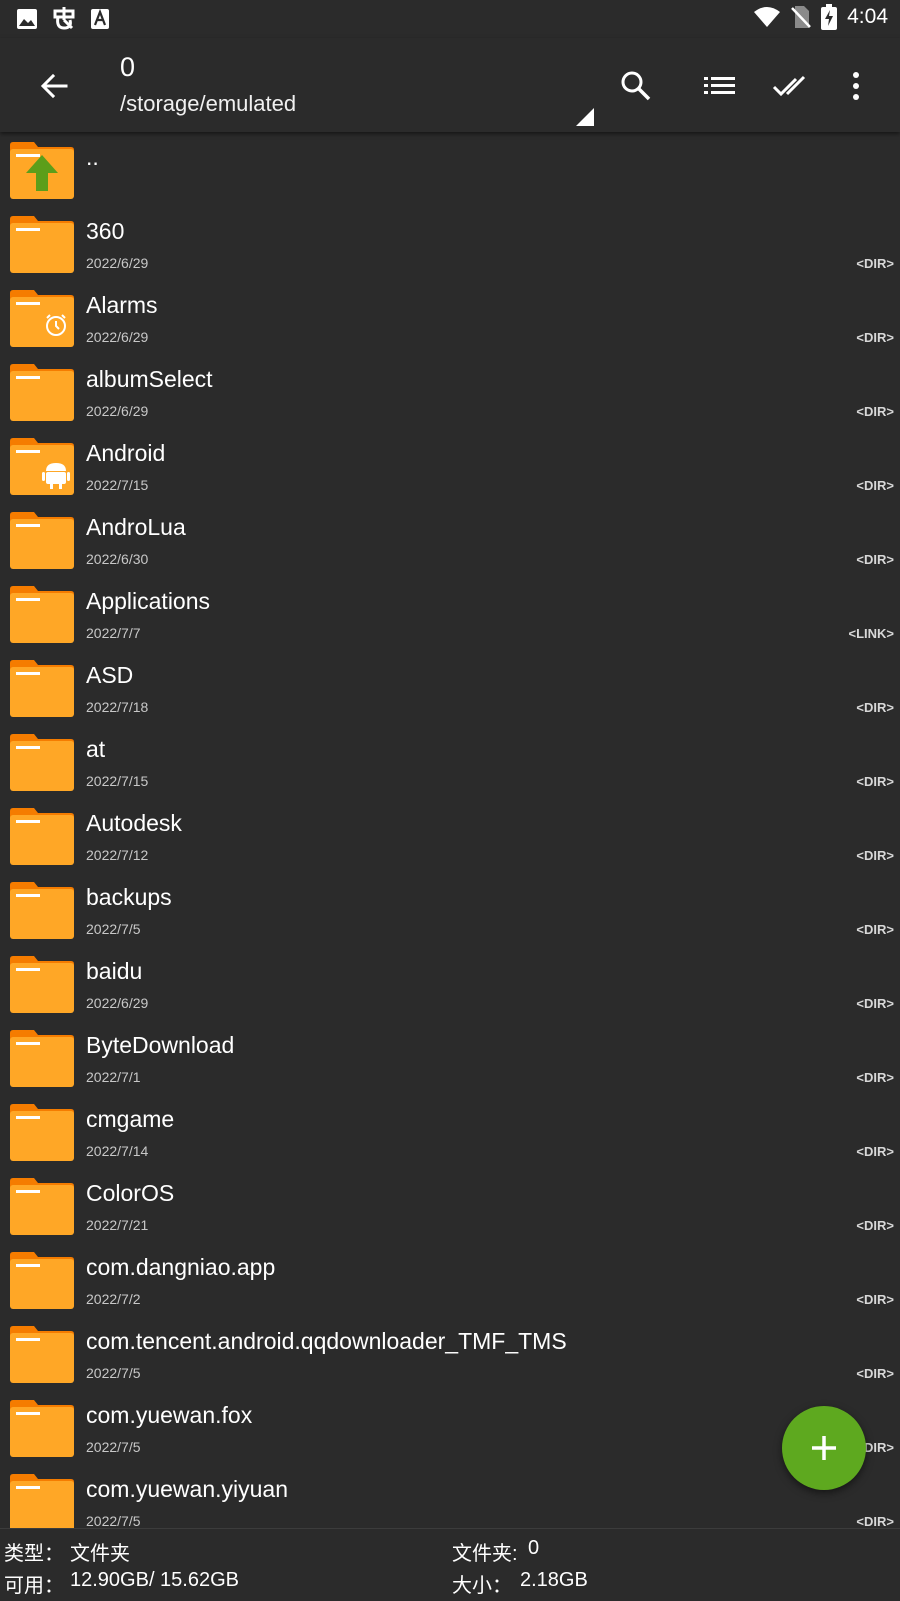 Image resolution: width=900 pixels, height=1601 pixels. Describe the element at coordinates (450, 1279) in the screenshot. I see `file-row: com.dangniao.app 2022/7/2 <DIR>` at that location.